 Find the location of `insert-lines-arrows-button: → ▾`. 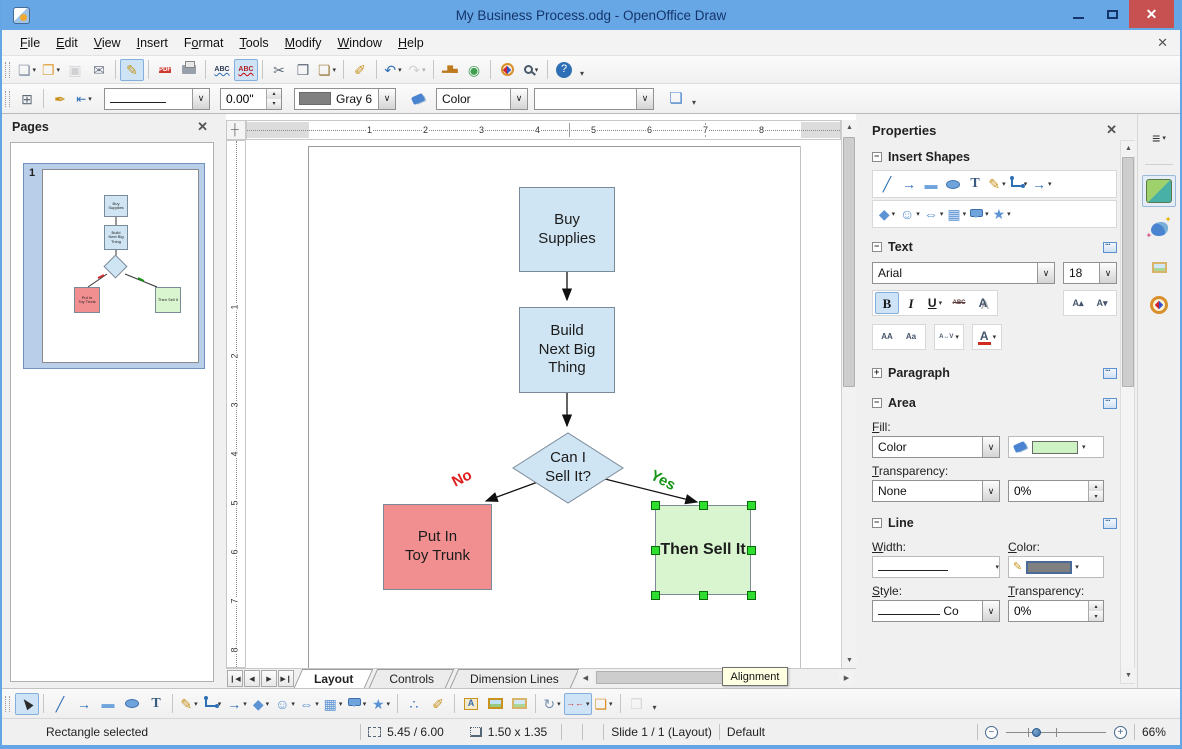

insert-lines-arrows-button: → ▾ is located at coordinates (1042, 184).